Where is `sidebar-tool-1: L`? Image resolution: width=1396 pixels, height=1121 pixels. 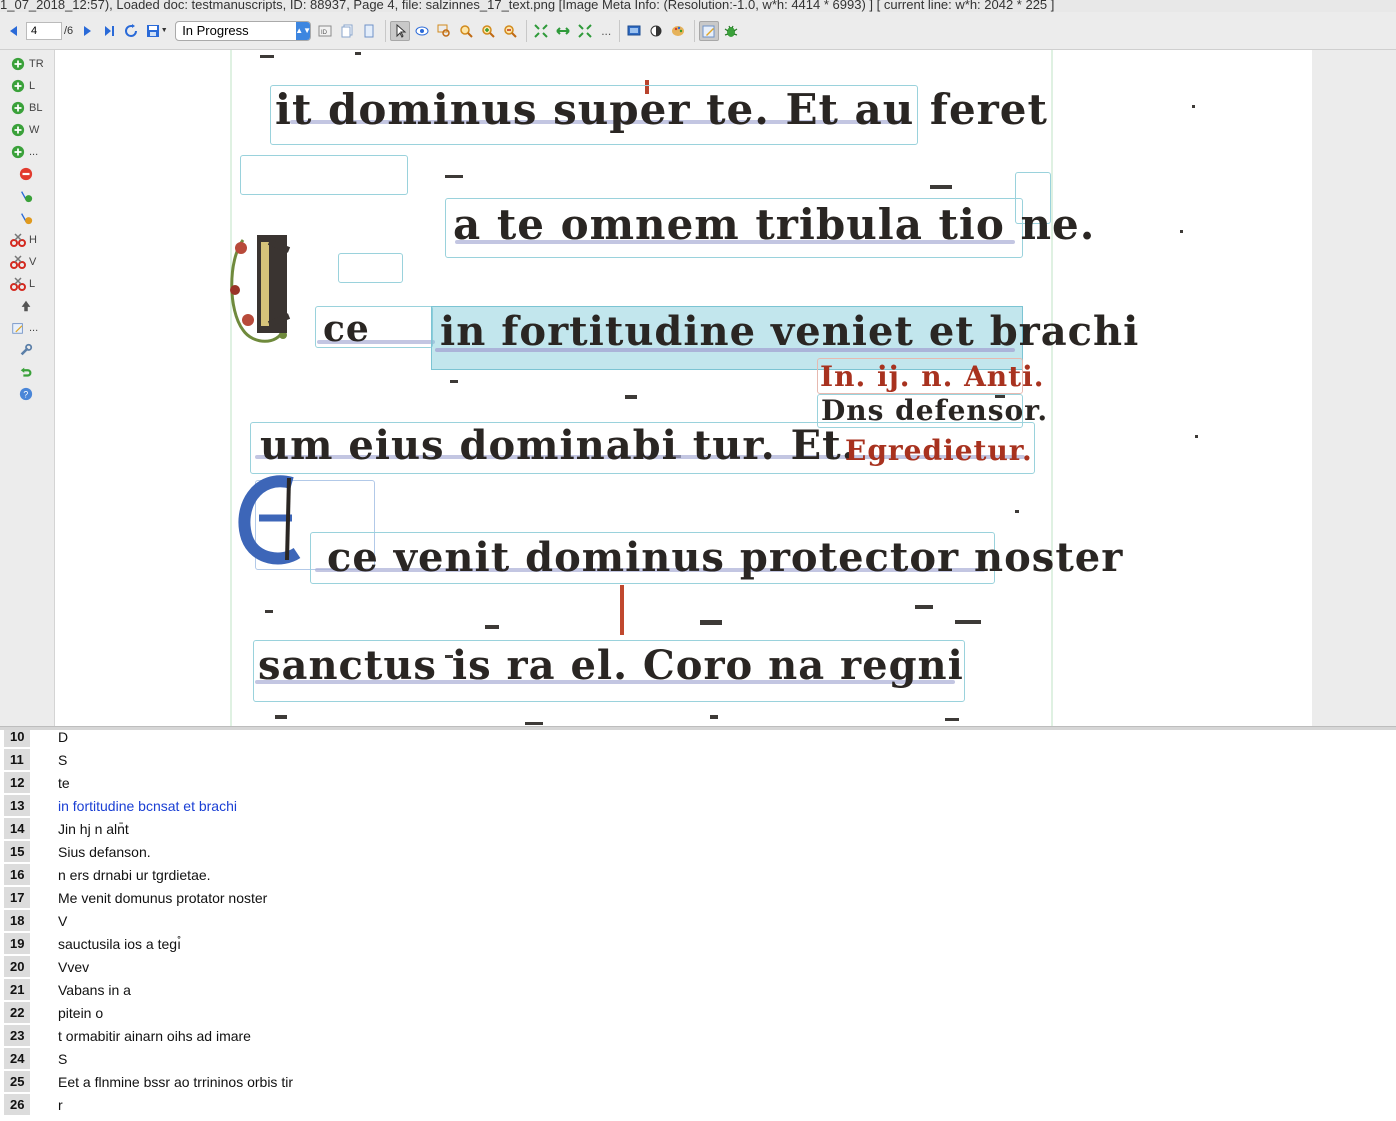
sidebar-tool-1: L is located at coordinates (22, 86).